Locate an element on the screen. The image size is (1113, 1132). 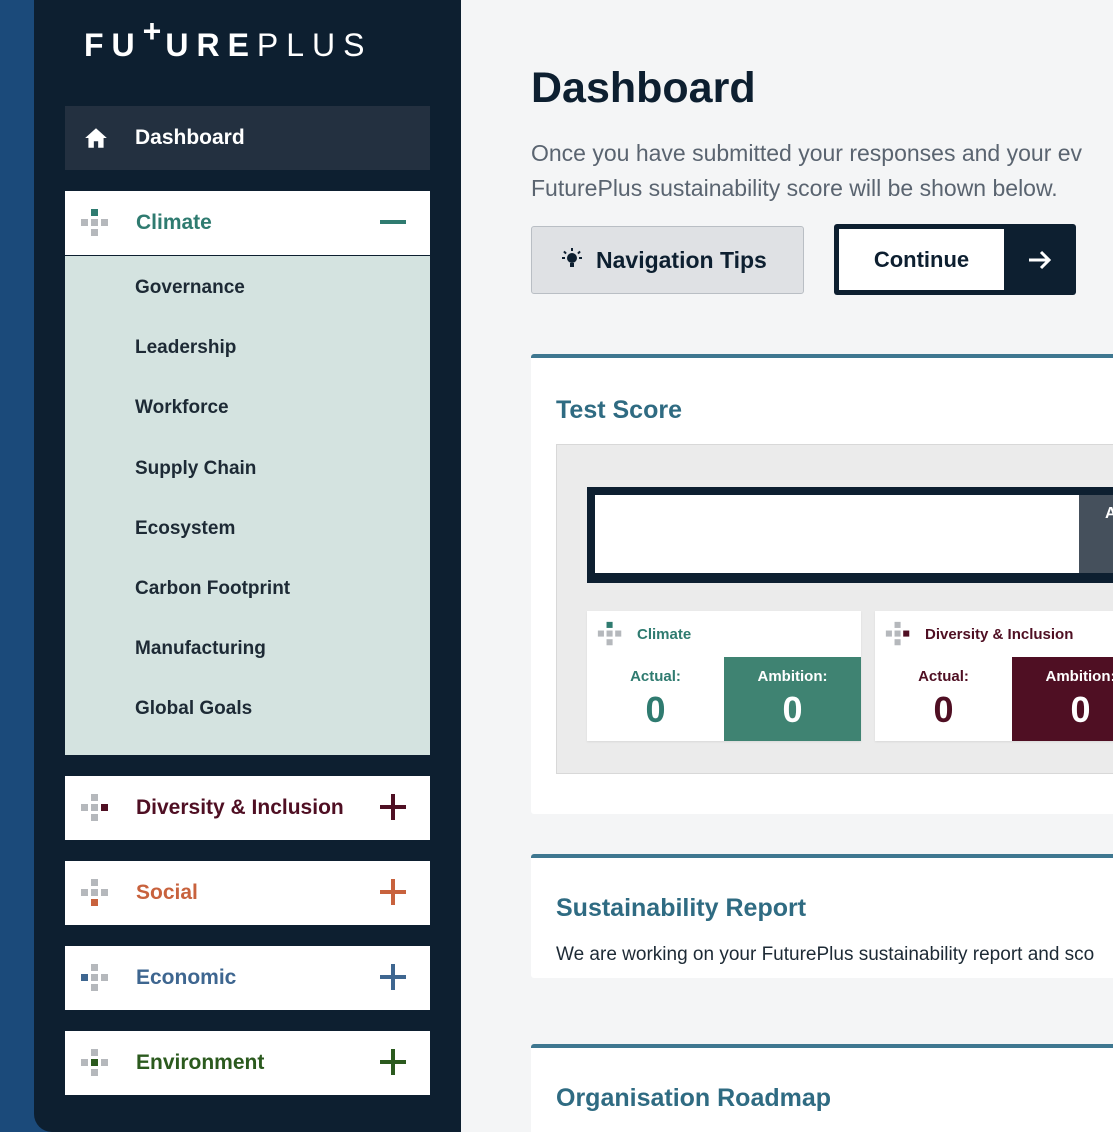
sidebar-category-environment: Environment is located at coordinates (247, 1063).